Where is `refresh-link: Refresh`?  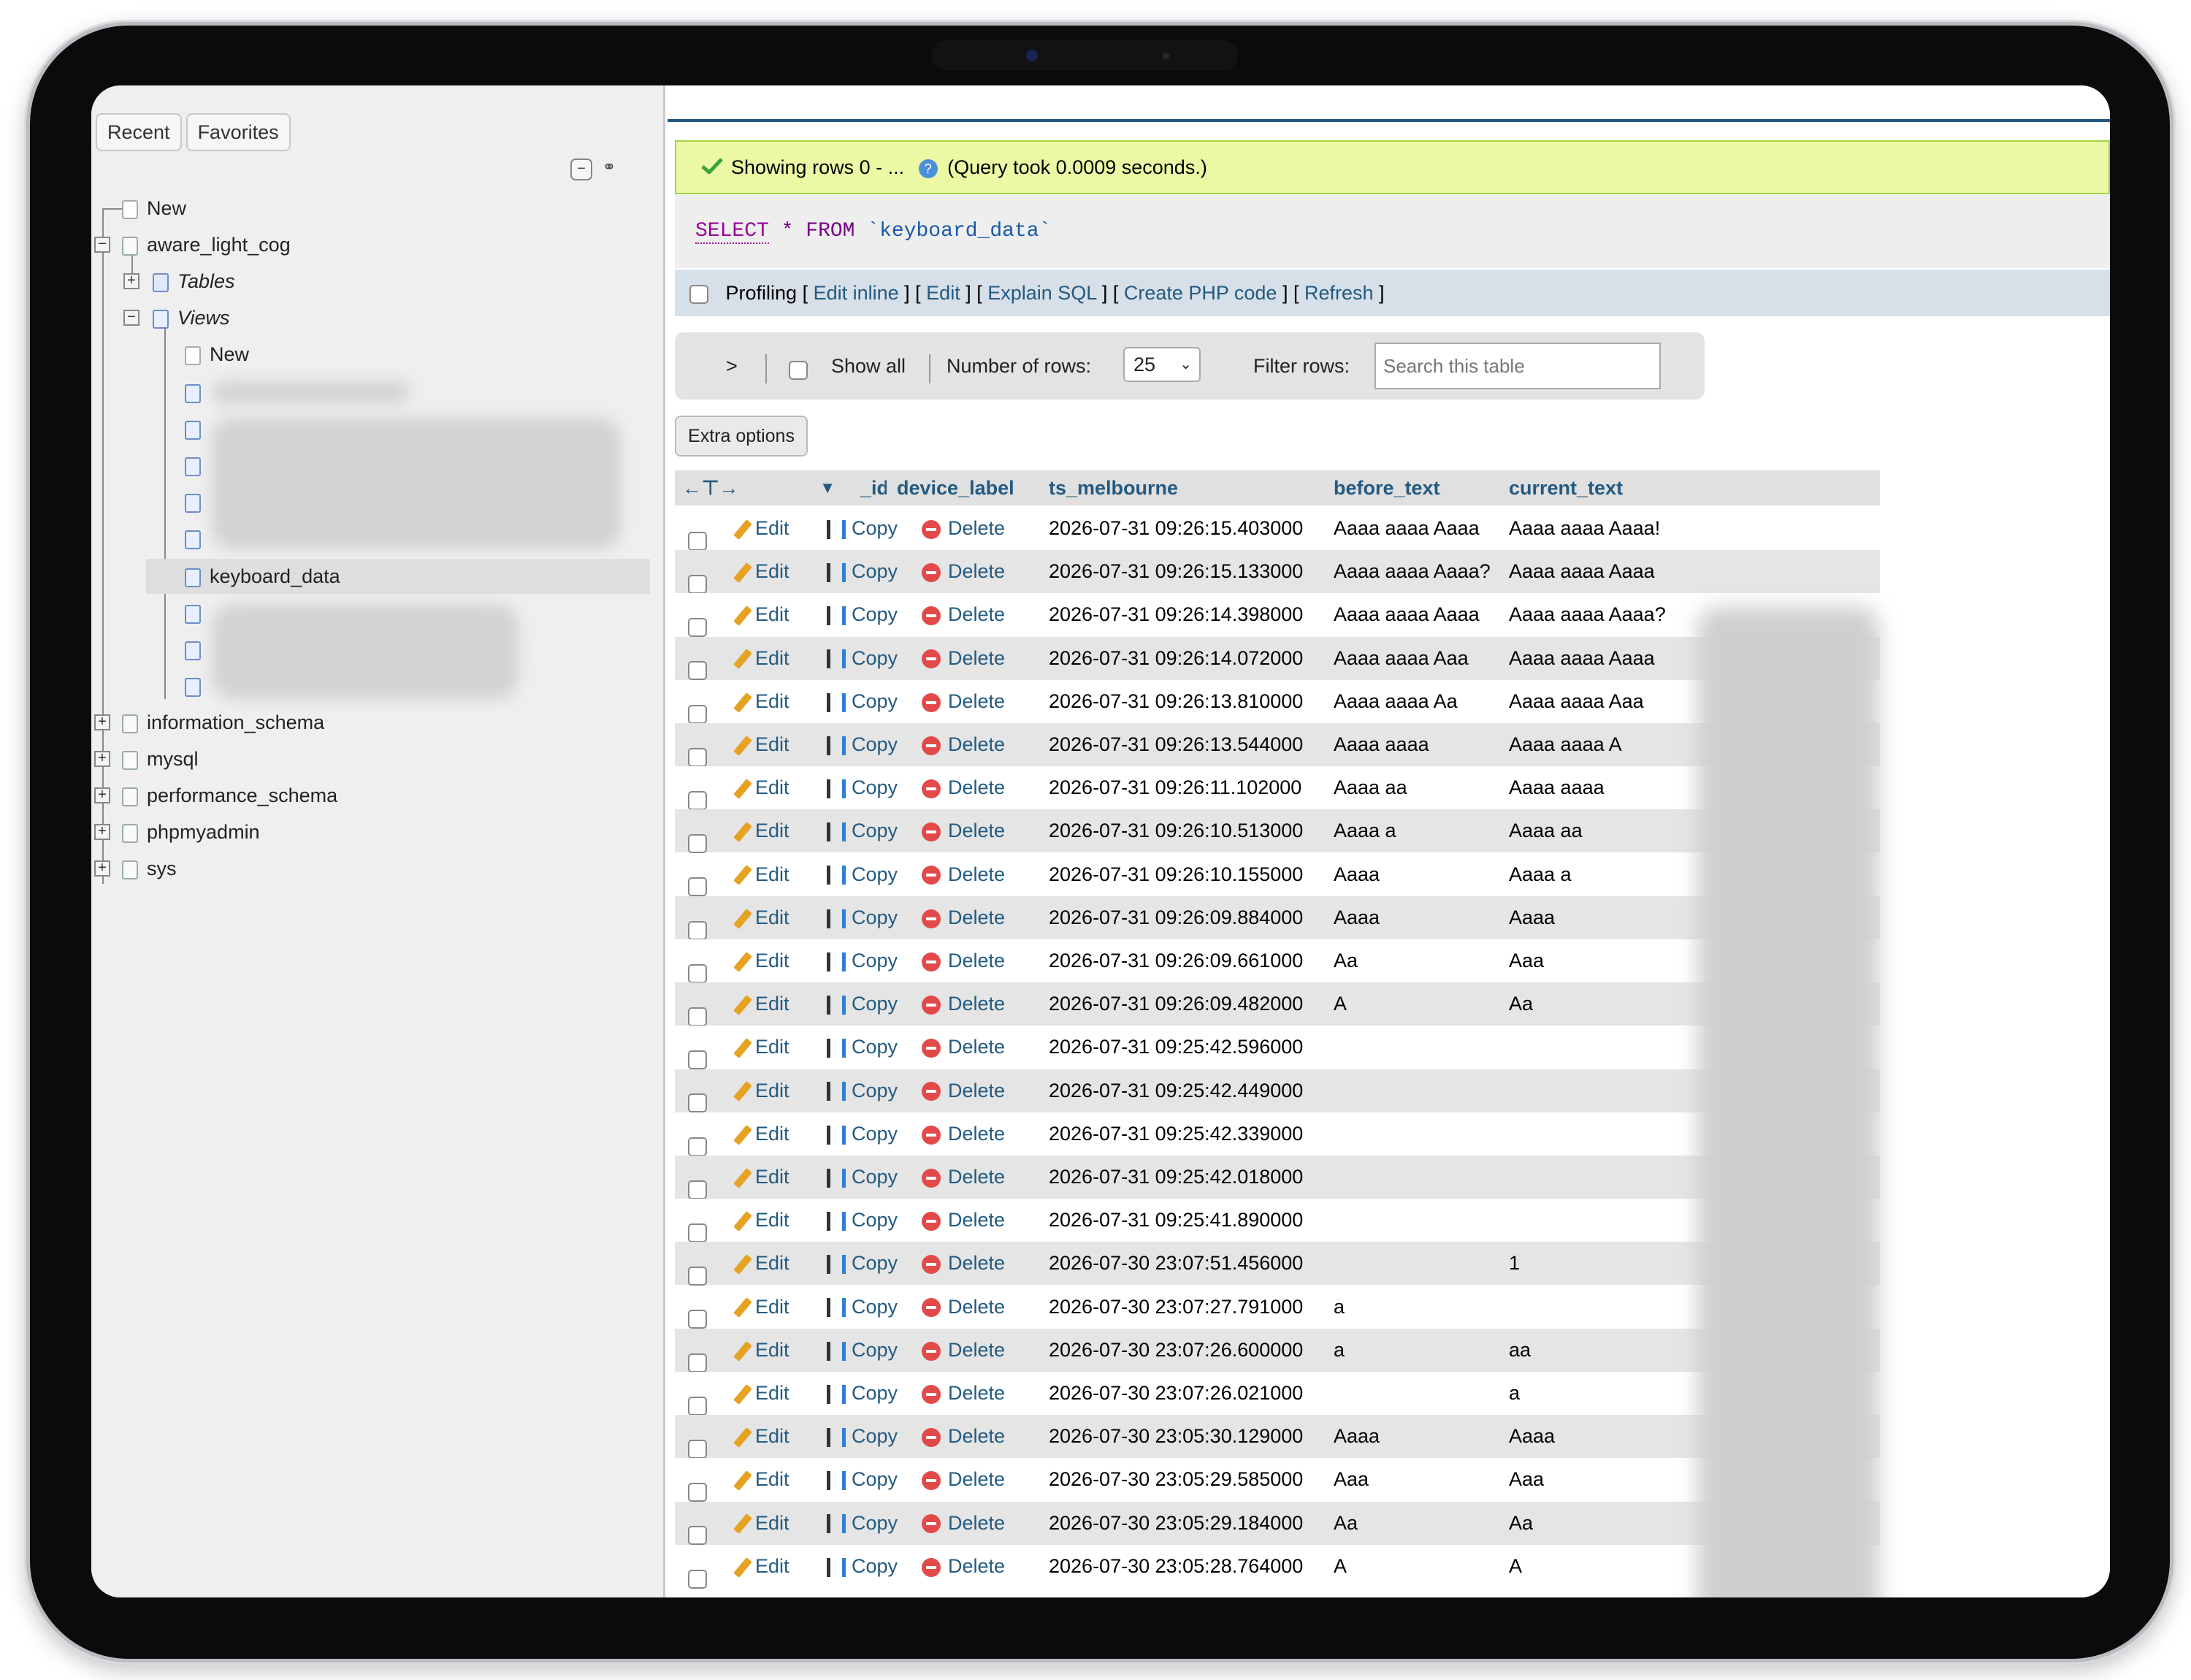
refresh-link: Refresh is located at coordinates (1339, 293).